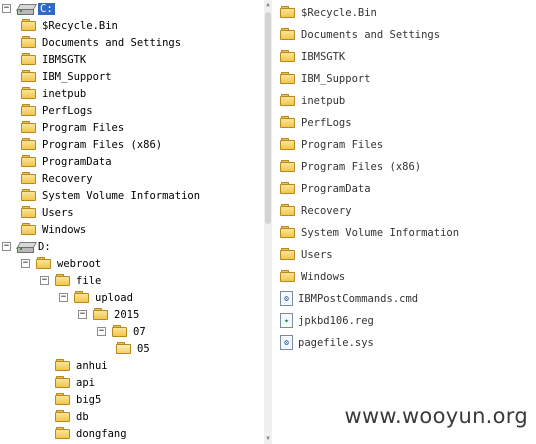 The width and height of the screenshot is (536, 444). I want to click on tree-drive-node: − C:, so click(28, 8).